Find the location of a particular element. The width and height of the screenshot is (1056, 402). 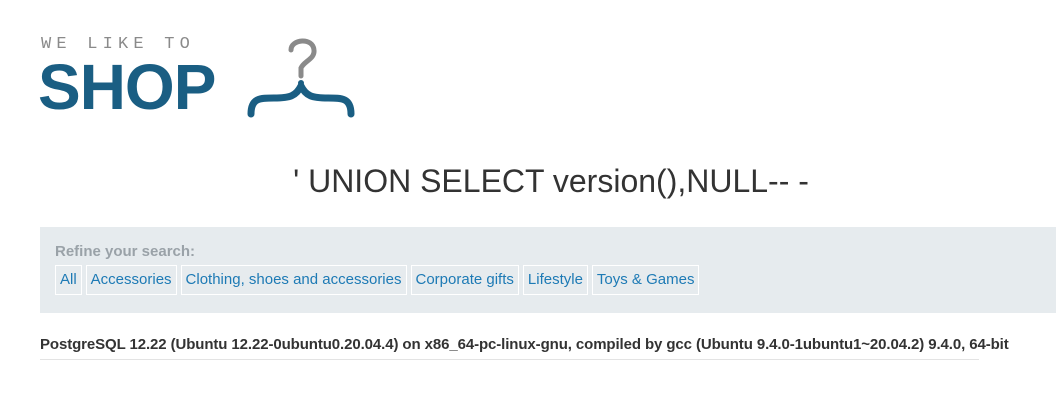

filter-link-corporate-gifts: Corporate gifts is located at coordinates (464, 280).